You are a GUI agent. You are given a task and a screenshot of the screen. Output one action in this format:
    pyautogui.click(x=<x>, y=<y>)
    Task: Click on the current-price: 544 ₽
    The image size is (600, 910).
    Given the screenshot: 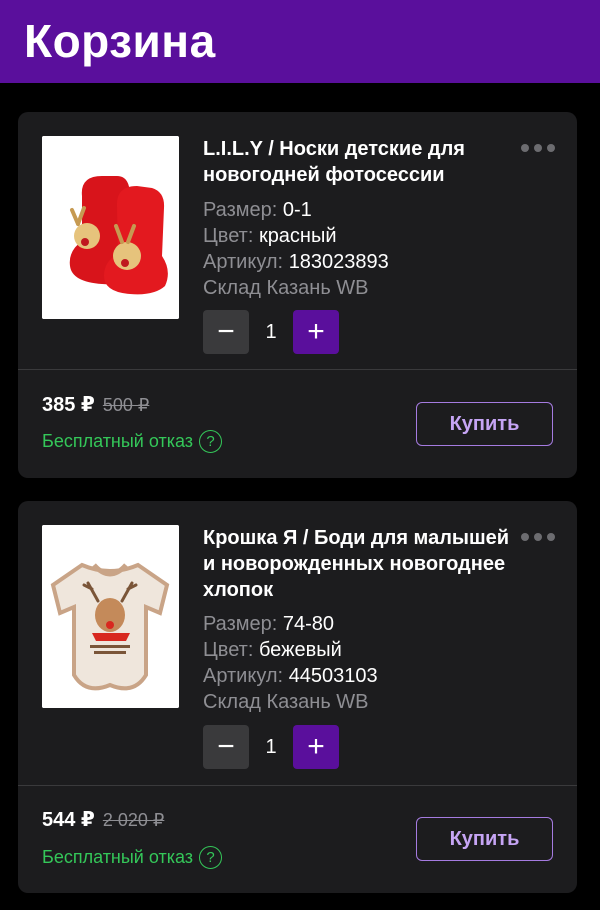 What is the action you would take?
    pyautogui.click(x=68, y=820)
    